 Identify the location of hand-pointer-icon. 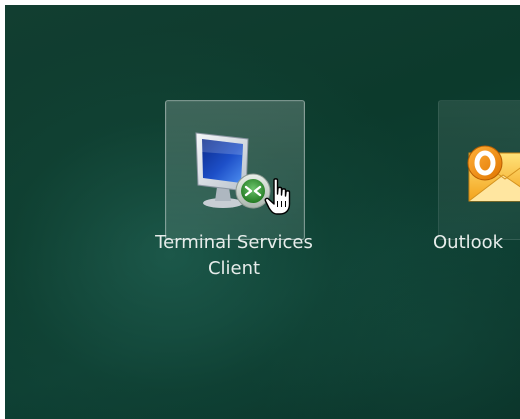
(277, 196).